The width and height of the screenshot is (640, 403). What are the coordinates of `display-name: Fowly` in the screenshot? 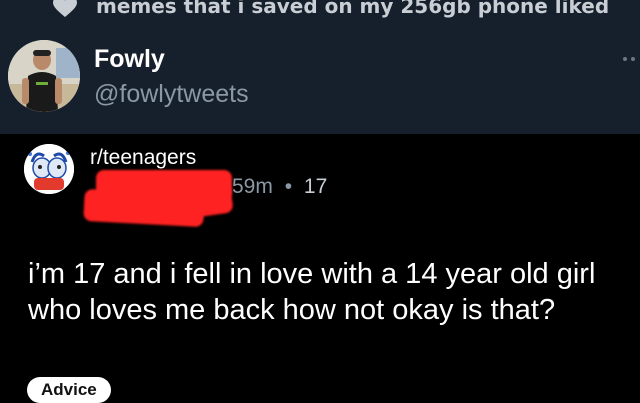 It's located at (129, 59).